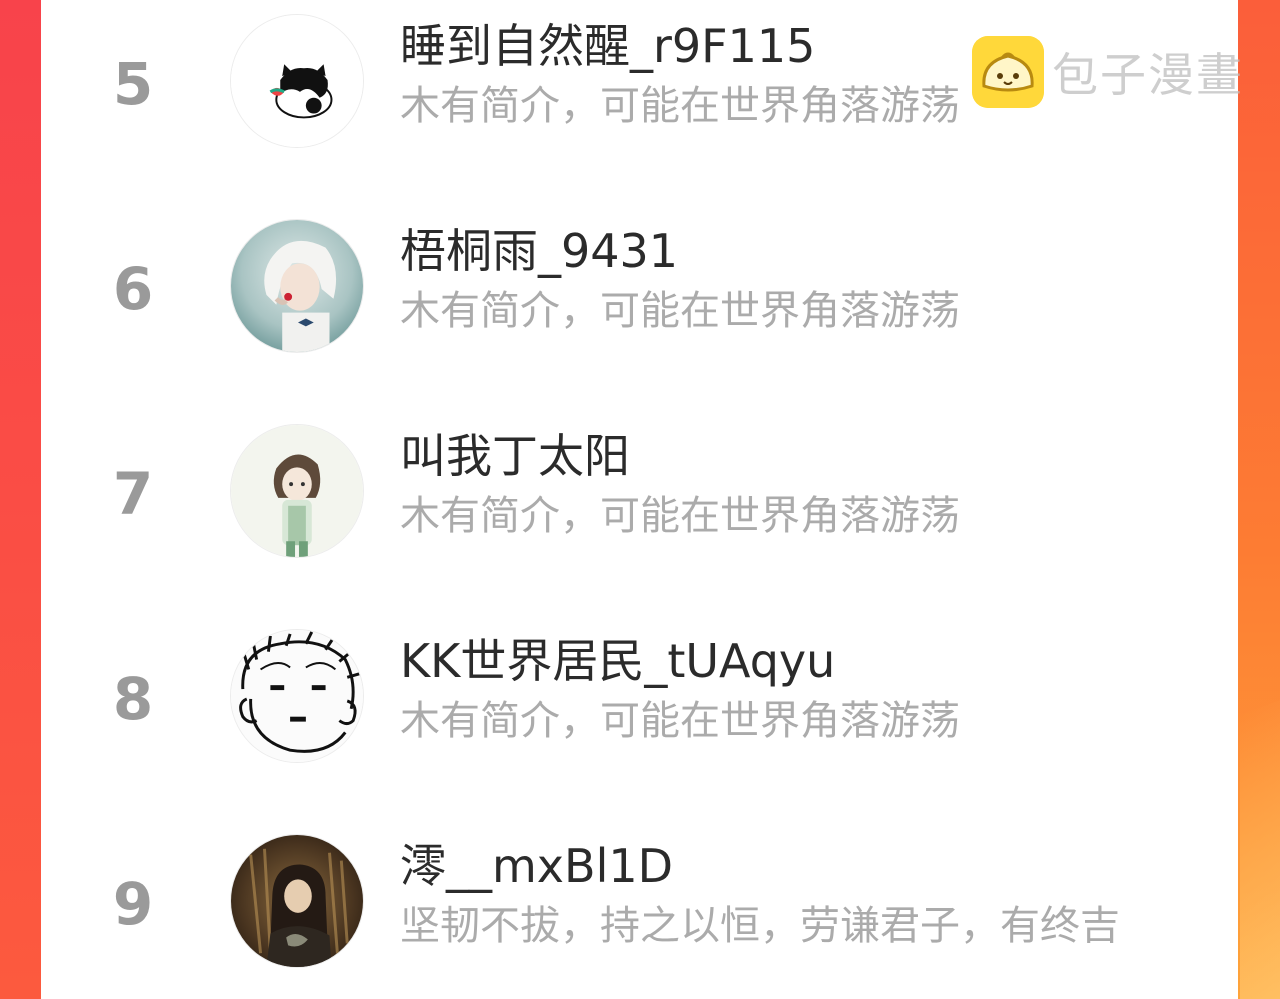  What do you see at coordinates (617, 661) in the screenshot?
I see `username: KK世界居民_tUAqyu` at bounding box center [617, 661].